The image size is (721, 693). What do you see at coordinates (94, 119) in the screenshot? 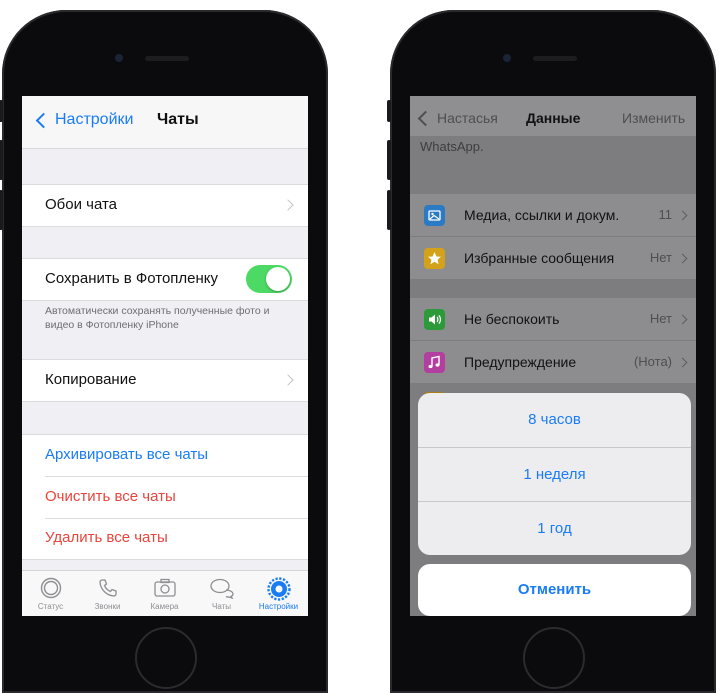
I see `back-label: Настройки` at bounding box center [94, 119].